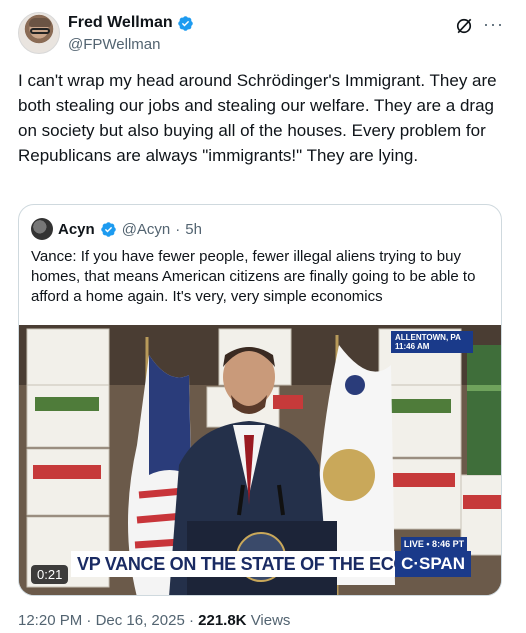 This screenshot has width=526, height=633. I want to click on quoted-author-handle: @Acyn, so click(146, 229).